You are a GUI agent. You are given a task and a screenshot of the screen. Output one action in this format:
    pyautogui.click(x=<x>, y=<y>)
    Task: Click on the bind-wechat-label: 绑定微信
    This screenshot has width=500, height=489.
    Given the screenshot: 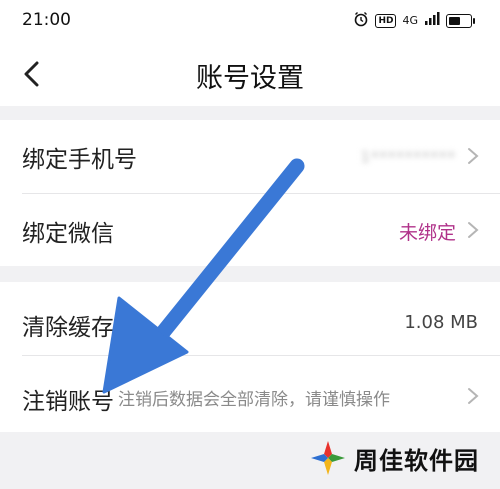 What is the action you would take?
    pyautogui.click(x=68, y=234)
    